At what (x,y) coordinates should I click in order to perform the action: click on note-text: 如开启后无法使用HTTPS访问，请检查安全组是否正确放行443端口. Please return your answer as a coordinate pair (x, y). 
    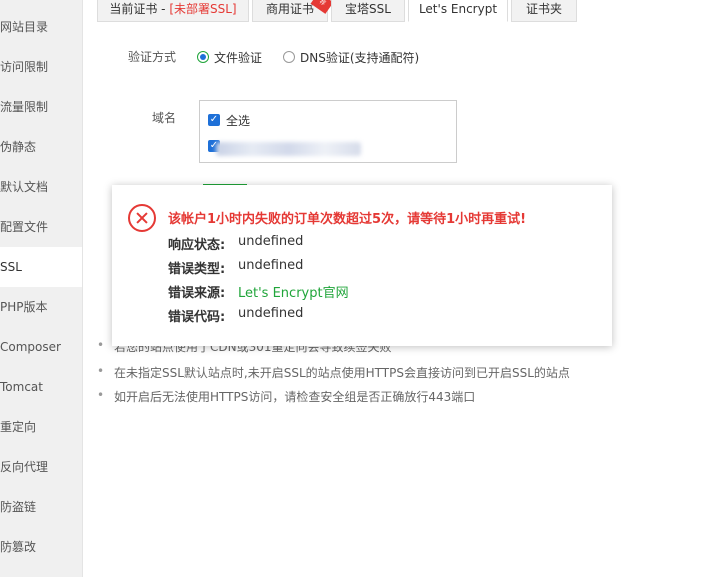
    Looking at the image, I should click on (295, 397).